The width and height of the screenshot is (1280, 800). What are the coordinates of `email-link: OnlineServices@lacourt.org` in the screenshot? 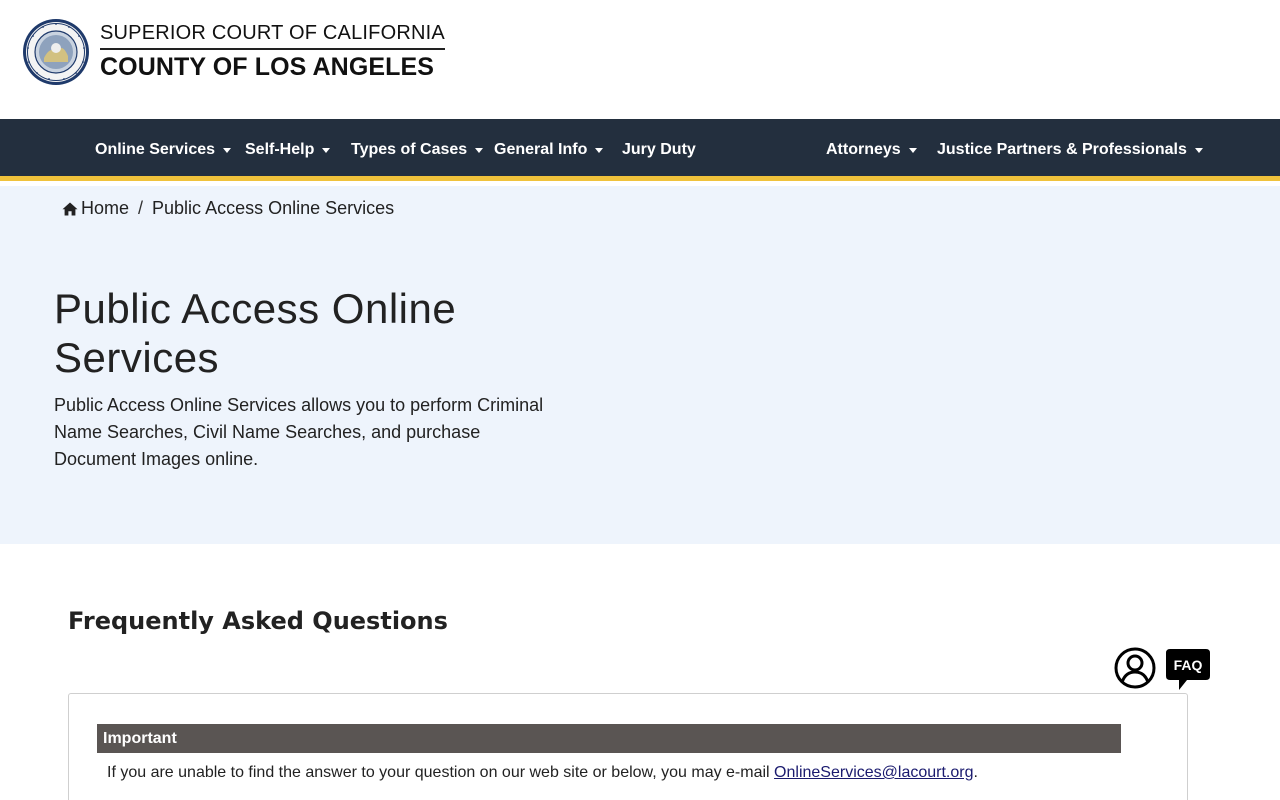 It's located at (873, 772).